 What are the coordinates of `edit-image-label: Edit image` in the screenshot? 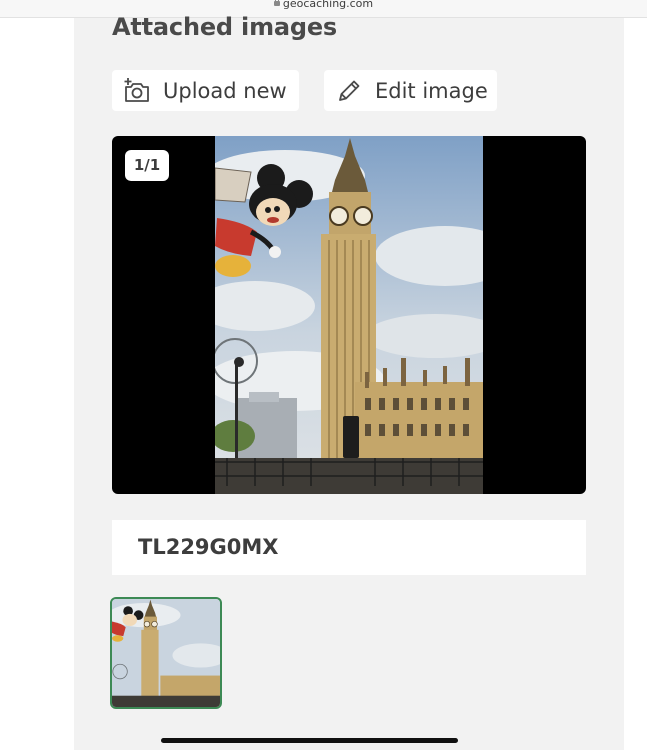 It's located at (431, 90).